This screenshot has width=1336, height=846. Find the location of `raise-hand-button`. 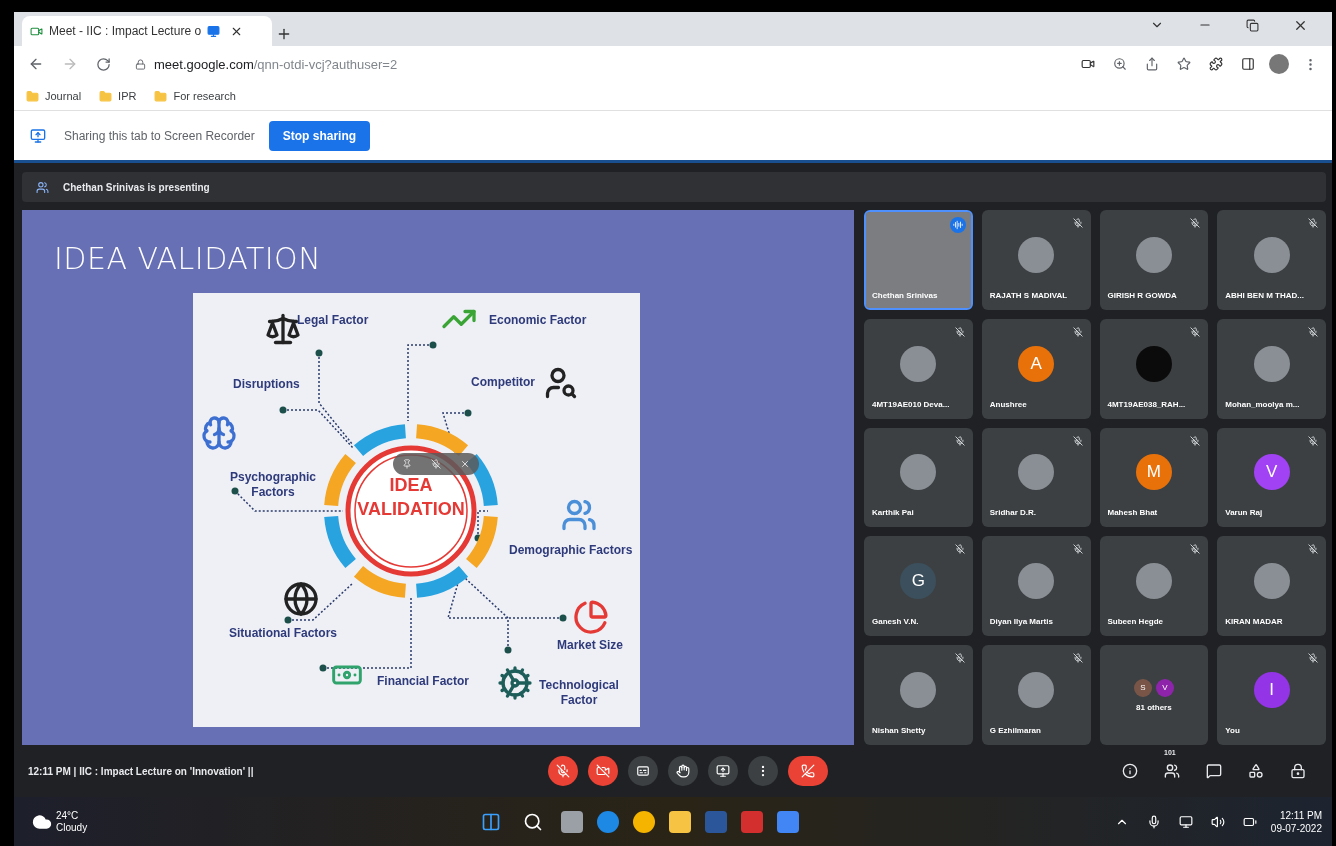

raise-hand-button is located at coordinates (683, 771).